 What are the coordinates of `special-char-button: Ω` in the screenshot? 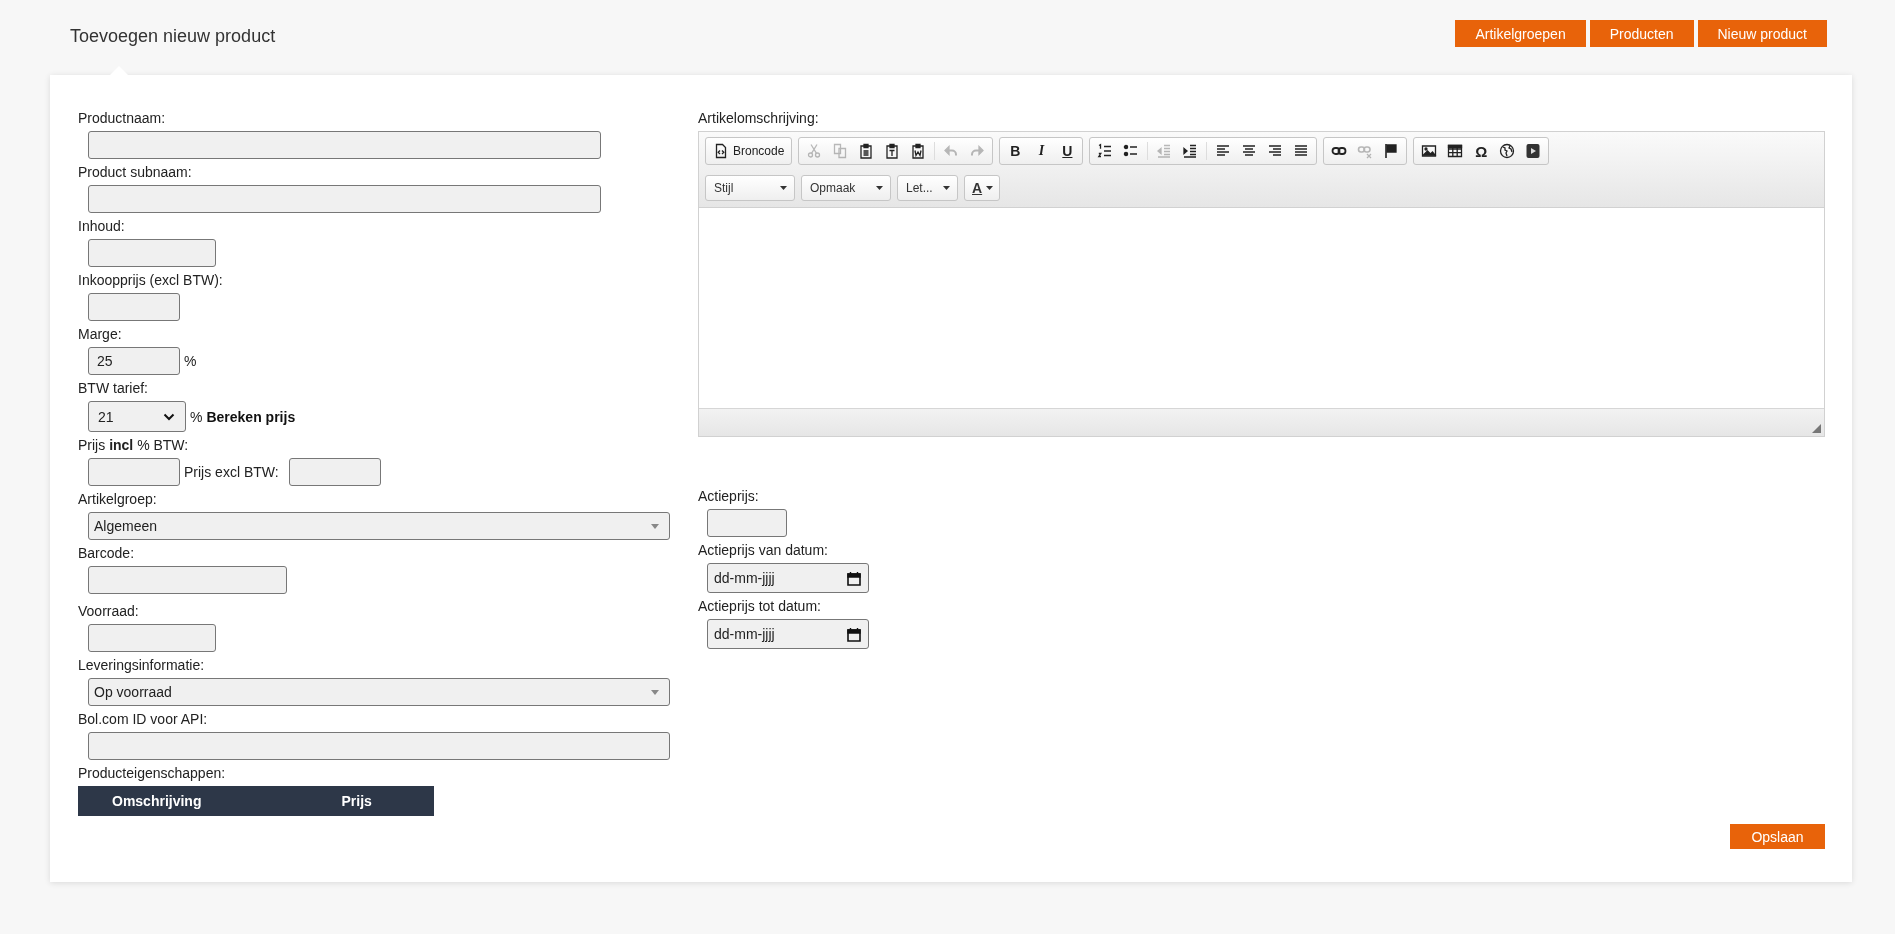 It's located at (1481, 151).